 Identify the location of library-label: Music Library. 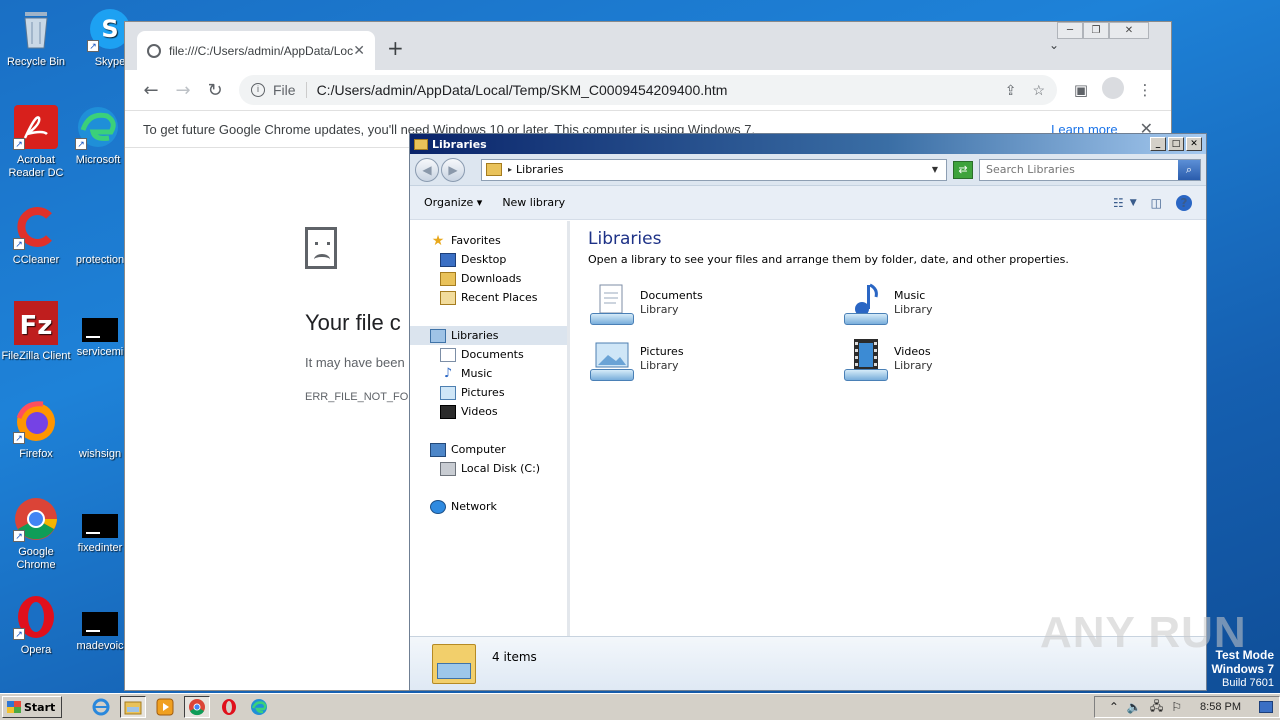
(913, 303).